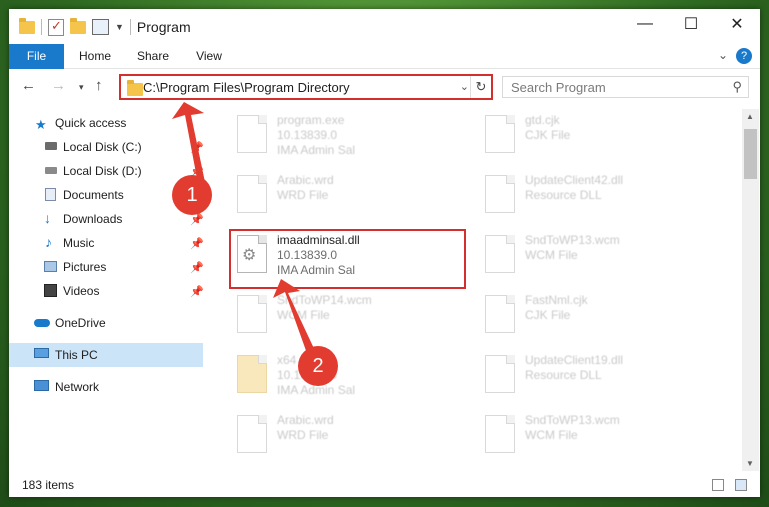  What do you see at coordinates (318, 366) in the screenshot?
I see `step-badge-2: 2` at bounding box center [318, 366].